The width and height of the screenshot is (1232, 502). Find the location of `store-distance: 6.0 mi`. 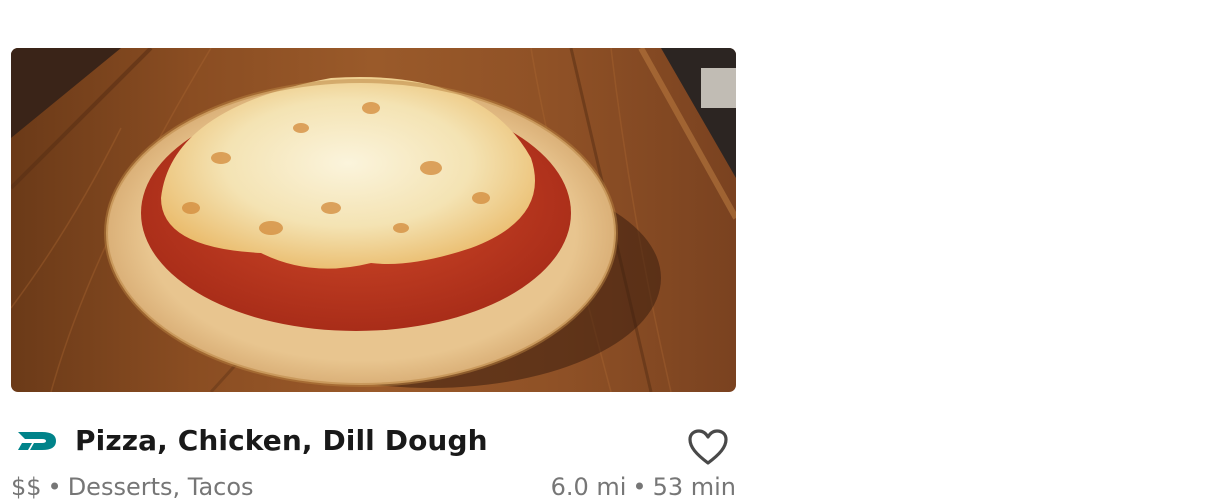

store-distance: 6.0 mi is located at coordinates (588, 487).